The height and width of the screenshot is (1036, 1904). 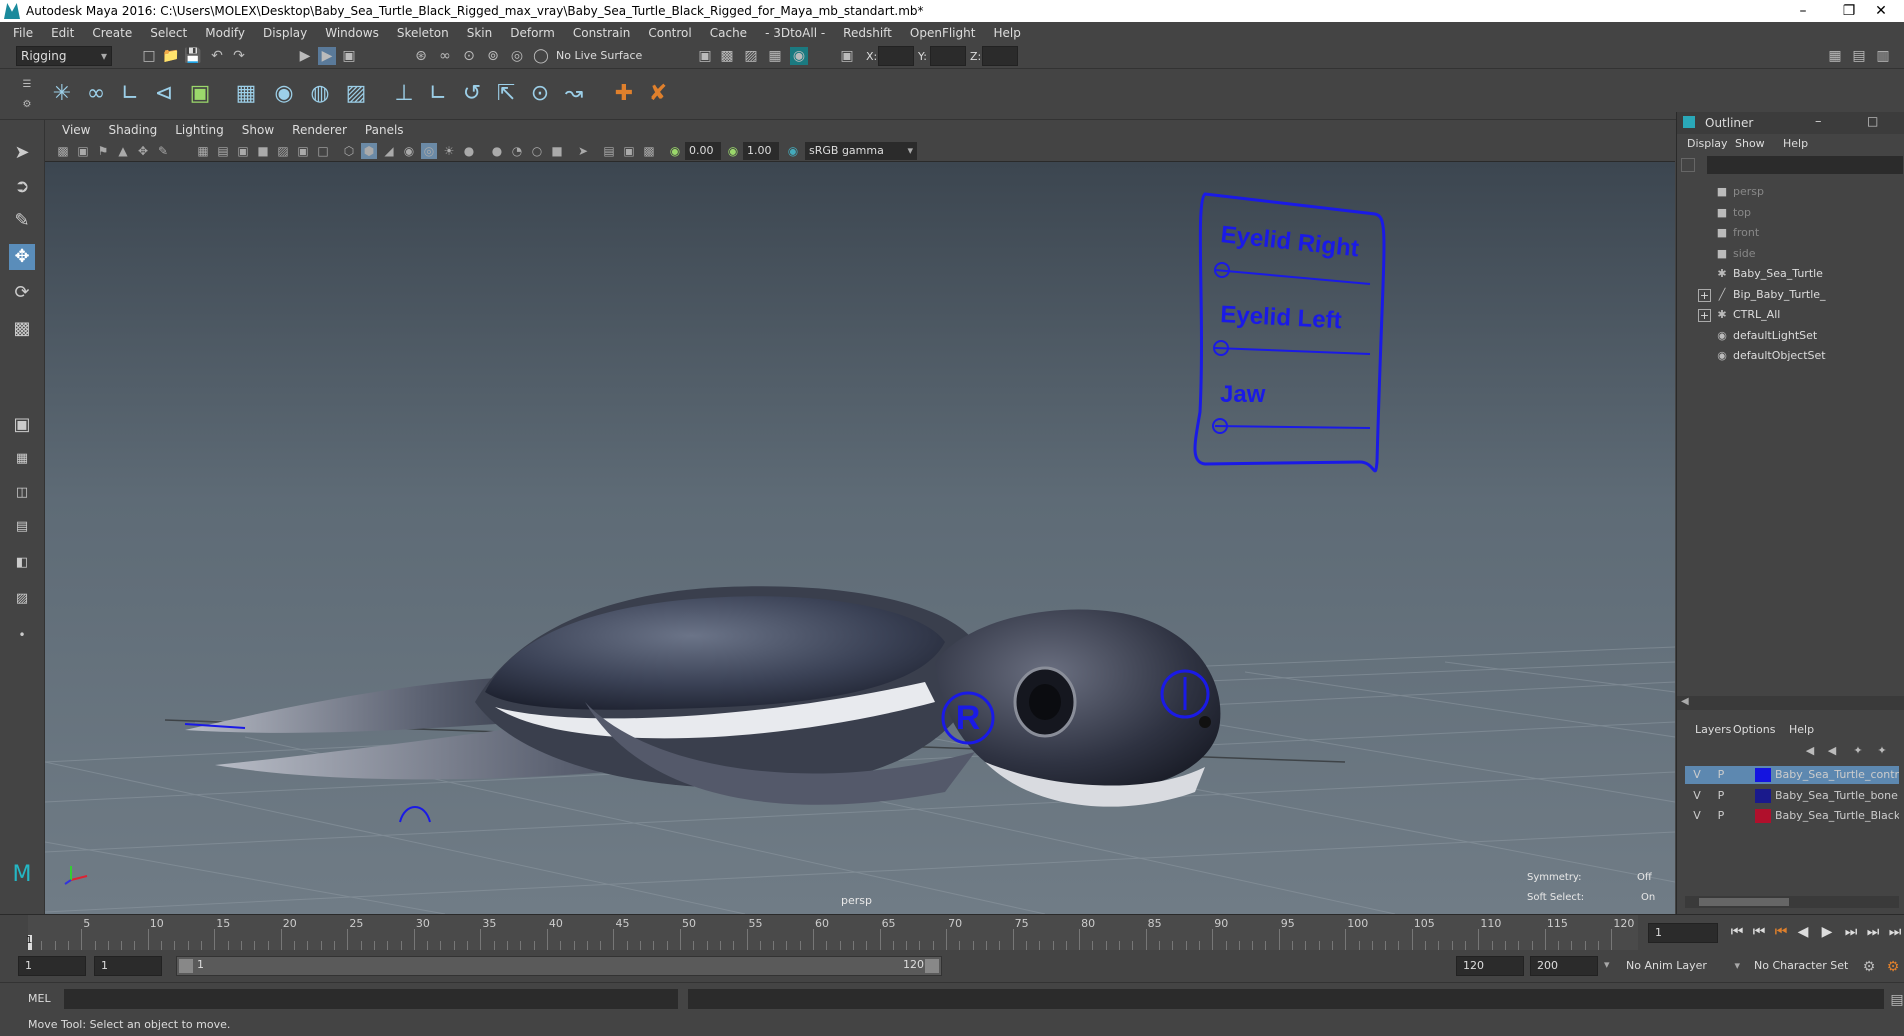 I want to click on current-frame-field: 1, so click(x=1683, y=933).